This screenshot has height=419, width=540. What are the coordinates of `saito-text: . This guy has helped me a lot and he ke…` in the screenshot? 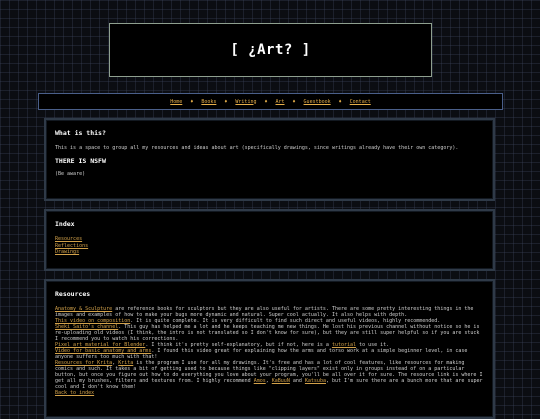 It's located at (267, 333).